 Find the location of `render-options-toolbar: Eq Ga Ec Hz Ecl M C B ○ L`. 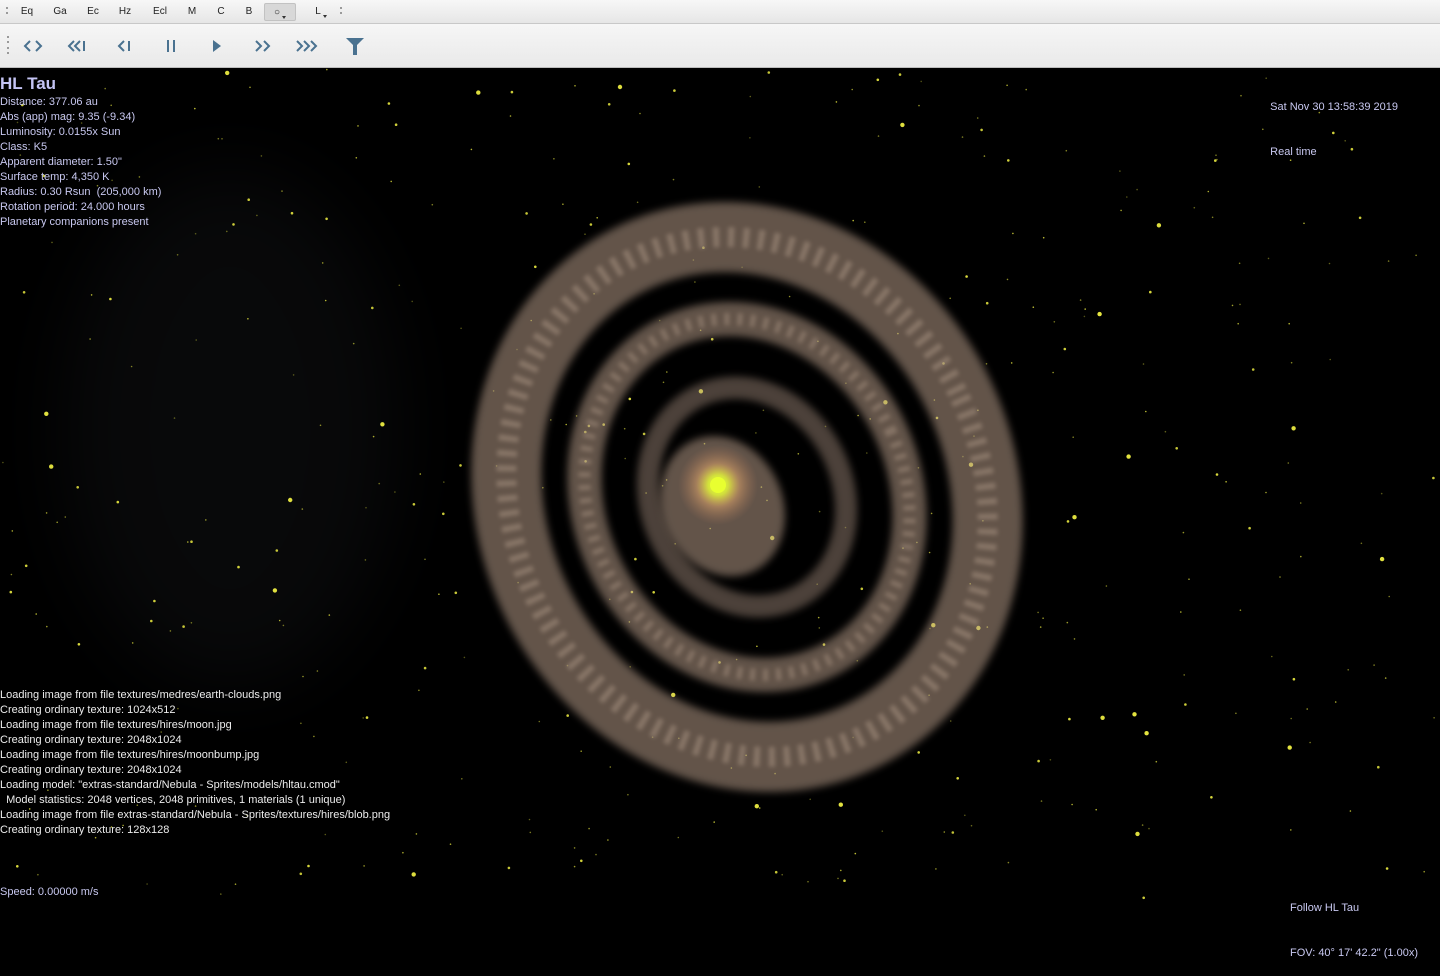

render-options-toolbar: Eq Ga Ec Hz Ecl M C B ○ L is located at coordinates (720, 12).